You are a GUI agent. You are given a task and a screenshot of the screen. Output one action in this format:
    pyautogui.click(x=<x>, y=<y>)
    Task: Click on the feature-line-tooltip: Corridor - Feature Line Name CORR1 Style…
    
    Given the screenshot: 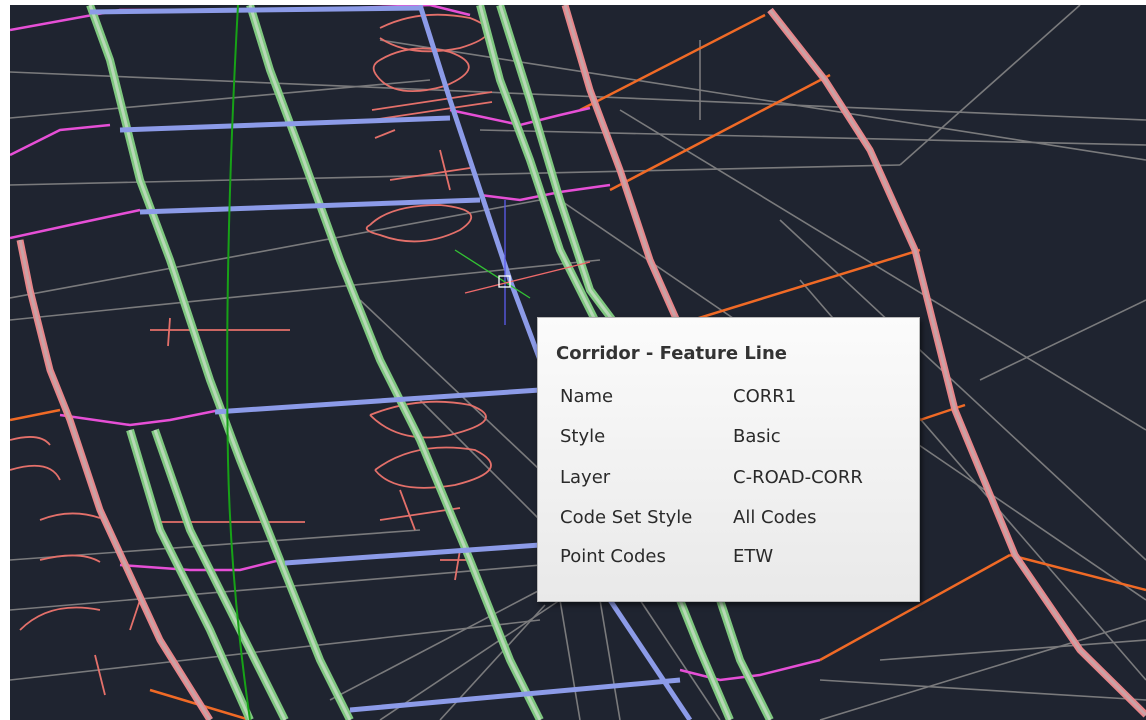 What is the action you would take?
    pyautogui.click(x=728, y=459)
    